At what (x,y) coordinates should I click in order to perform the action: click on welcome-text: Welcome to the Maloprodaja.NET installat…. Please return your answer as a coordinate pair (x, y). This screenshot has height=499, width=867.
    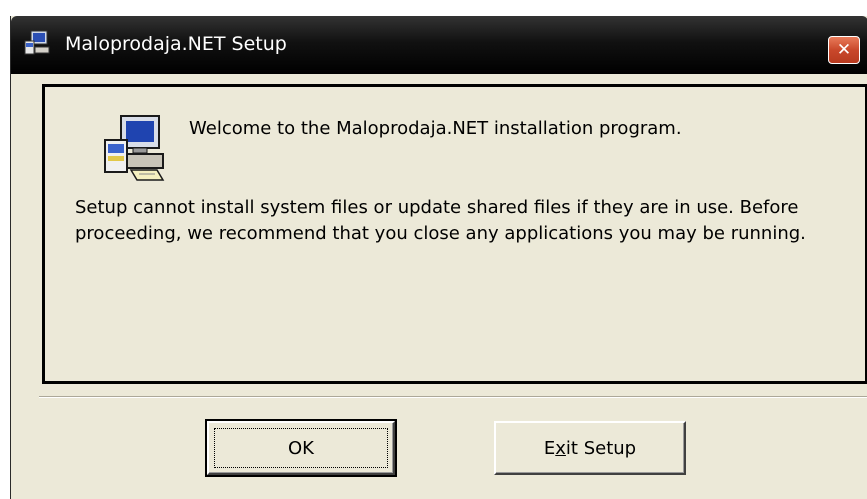
    Looking at the image, I should click on (435, 128).